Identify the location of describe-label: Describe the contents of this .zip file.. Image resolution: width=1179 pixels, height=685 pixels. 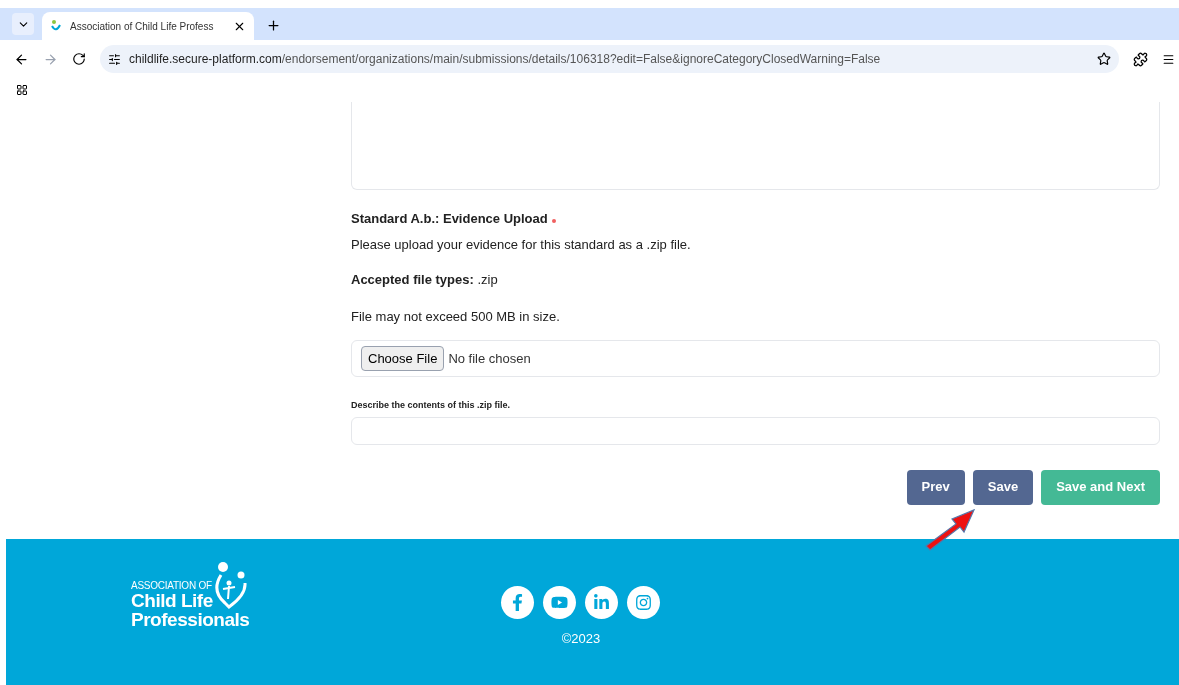
(431, 405).